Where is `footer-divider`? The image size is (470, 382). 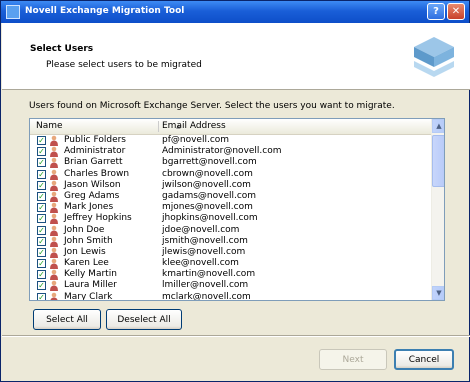 footer-divider is located at coordinates (236, 336).